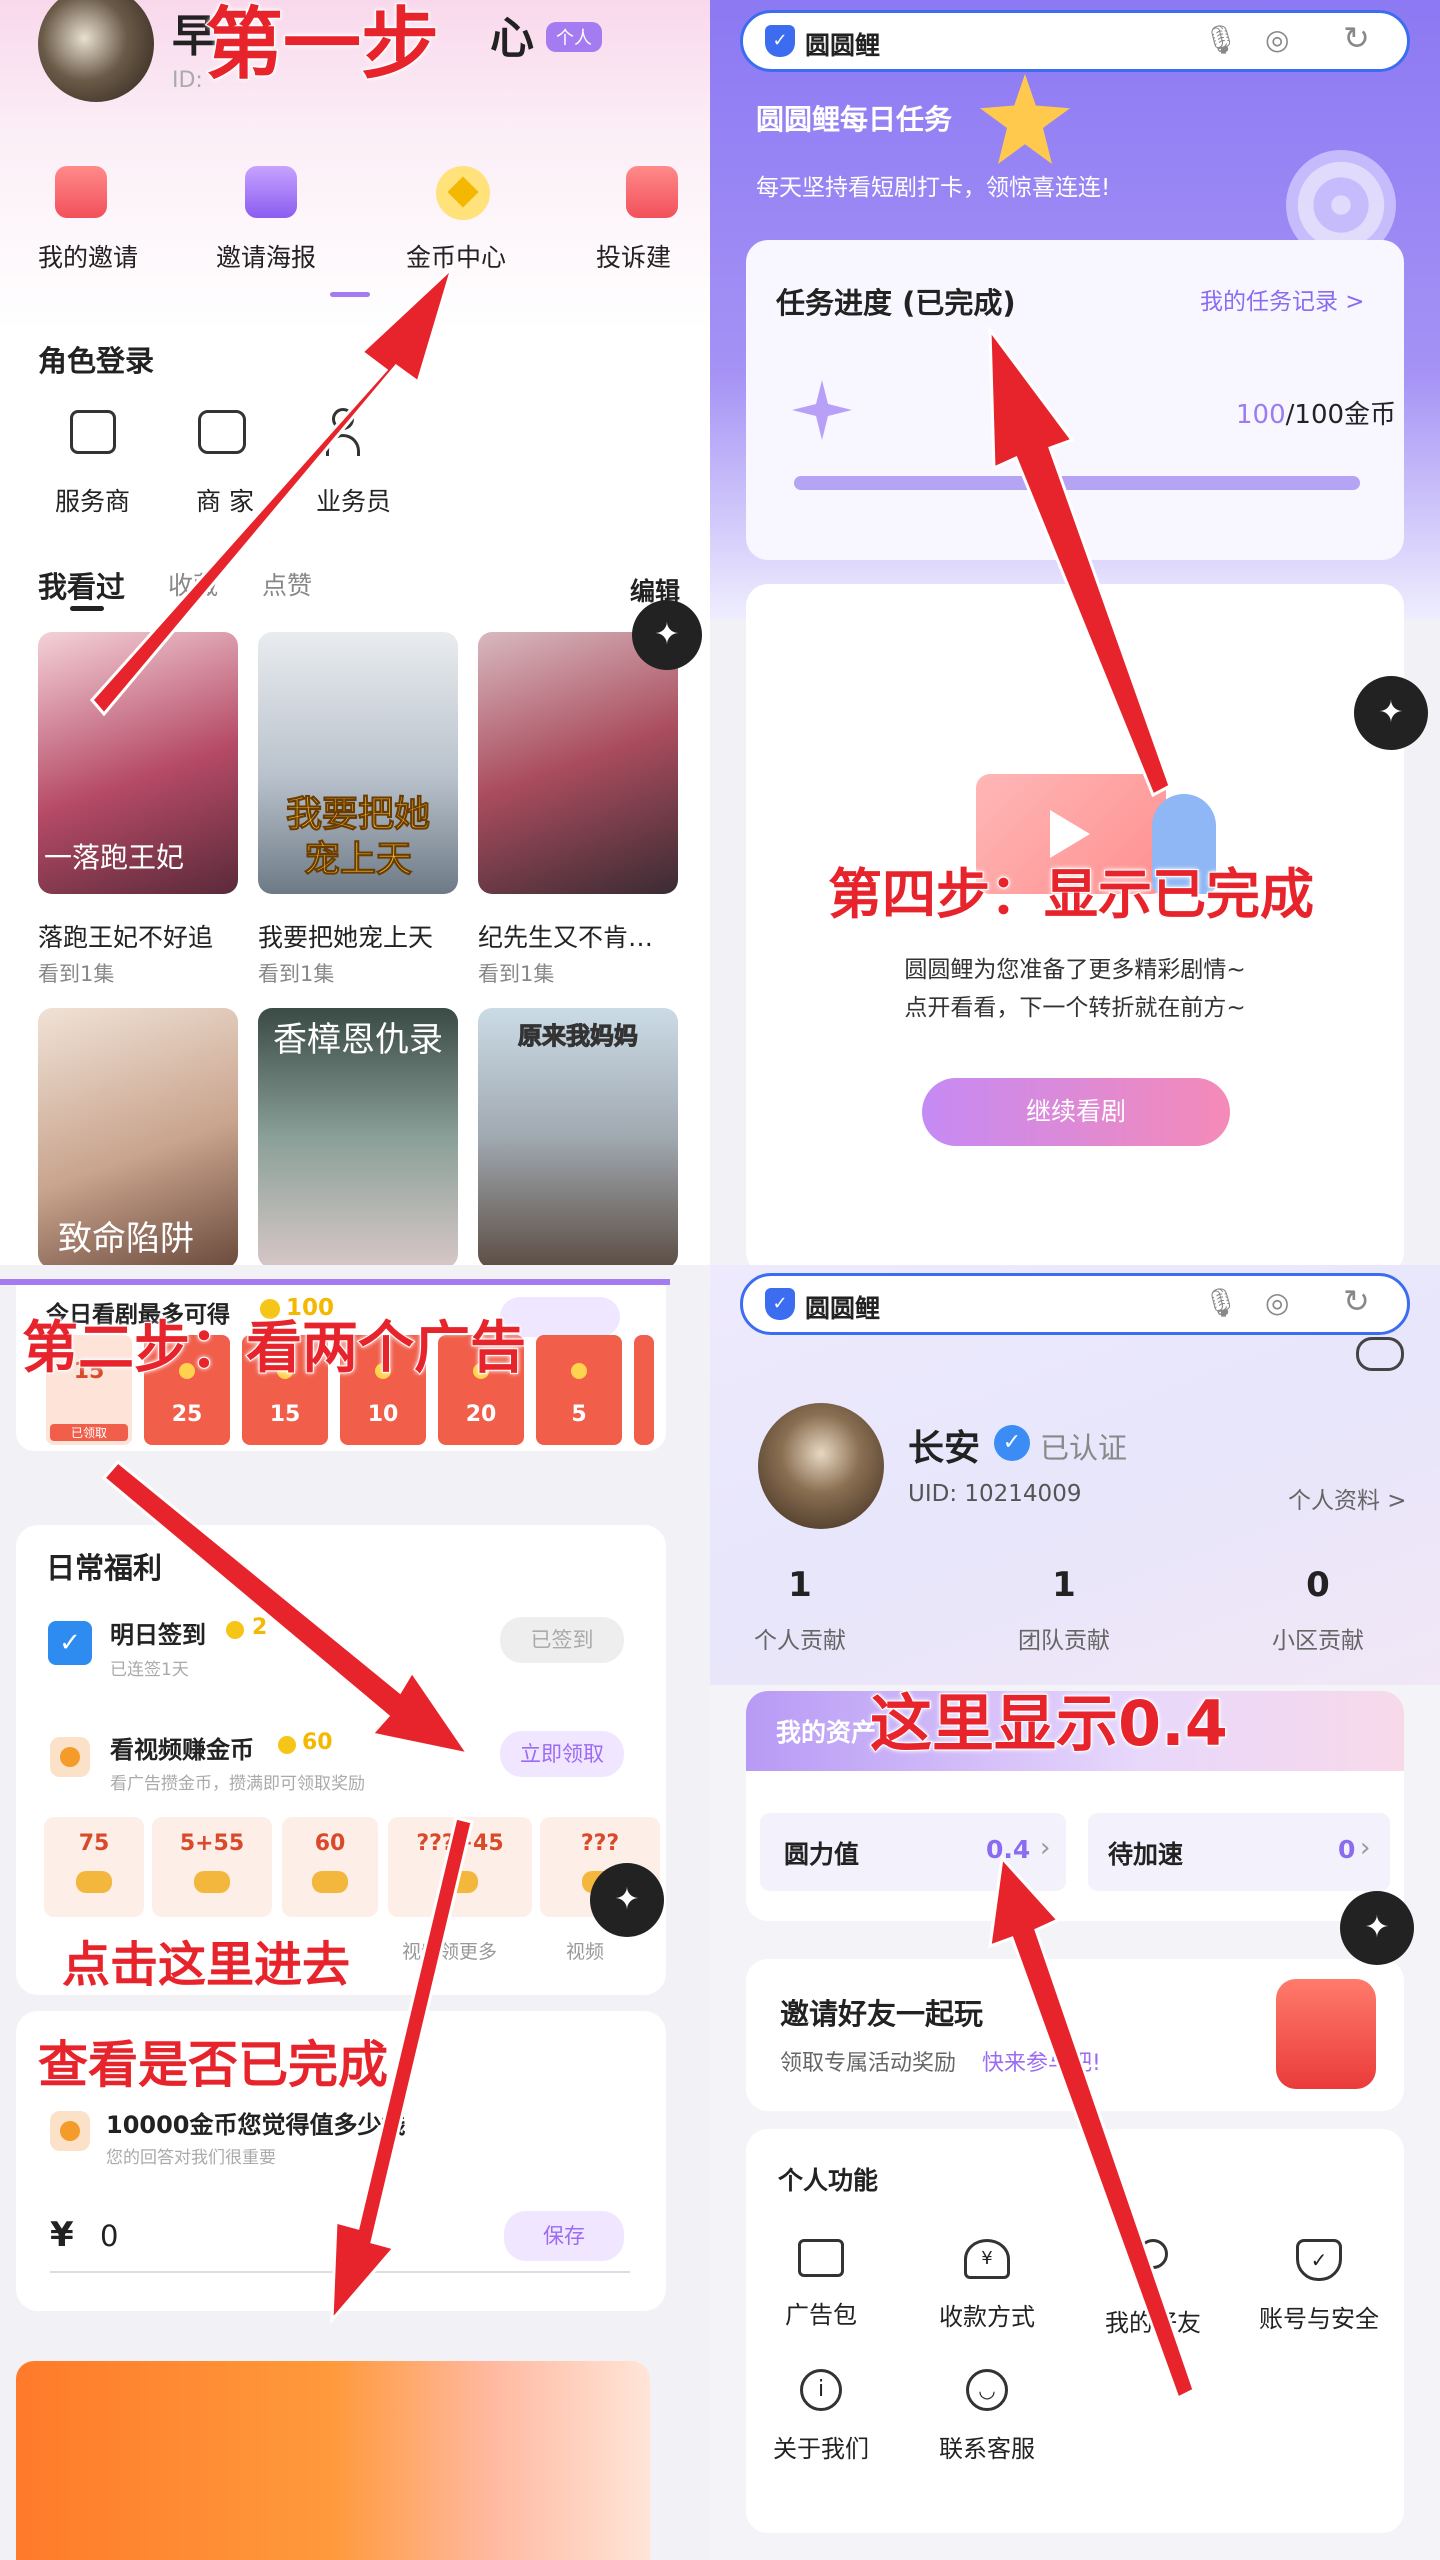 The width and height of the screenshot is (1440, 2560). Describe the element at coordinates (1080, 561) in the screenshot. I see `arrow-to-task-progress` at that location.